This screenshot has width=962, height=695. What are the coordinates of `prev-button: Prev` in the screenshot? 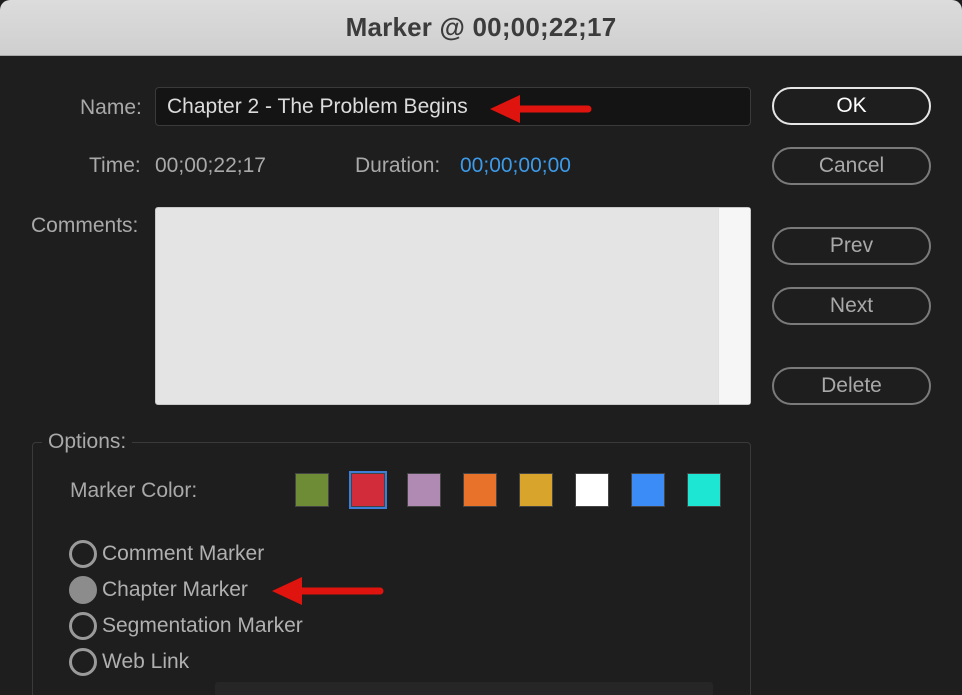 It's located at (851, 246).